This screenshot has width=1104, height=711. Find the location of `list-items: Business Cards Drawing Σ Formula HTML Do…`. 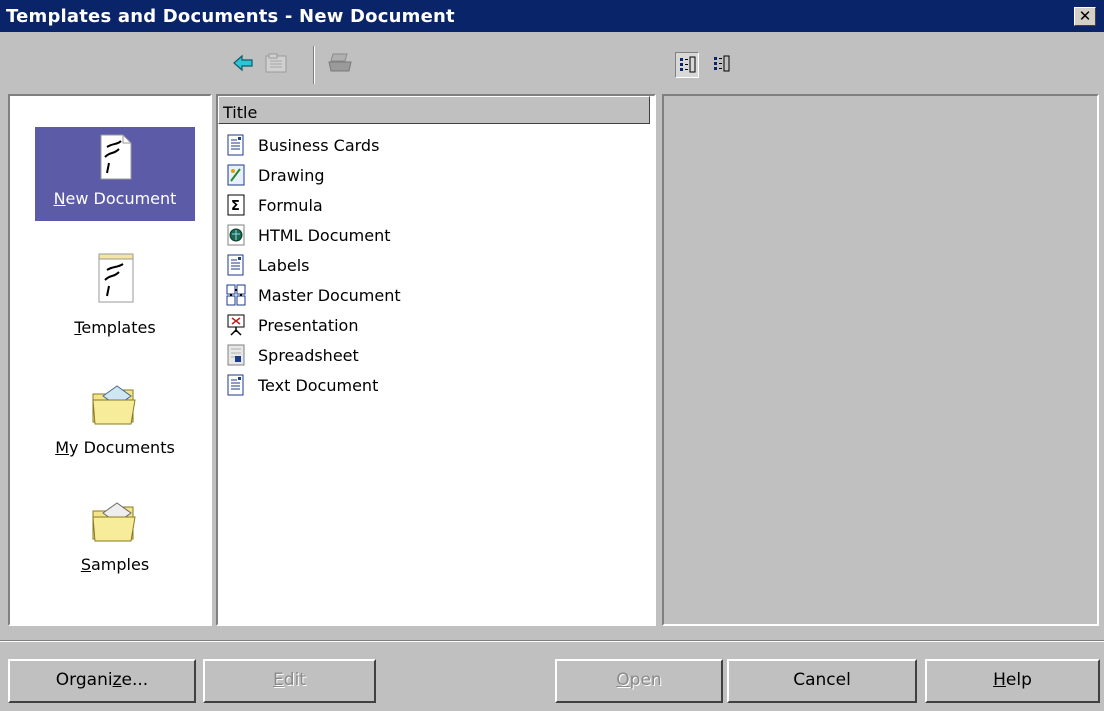

list-items: Business Cards Drawing Σ Formula HTML Do… is located at coordinates (313, 265).